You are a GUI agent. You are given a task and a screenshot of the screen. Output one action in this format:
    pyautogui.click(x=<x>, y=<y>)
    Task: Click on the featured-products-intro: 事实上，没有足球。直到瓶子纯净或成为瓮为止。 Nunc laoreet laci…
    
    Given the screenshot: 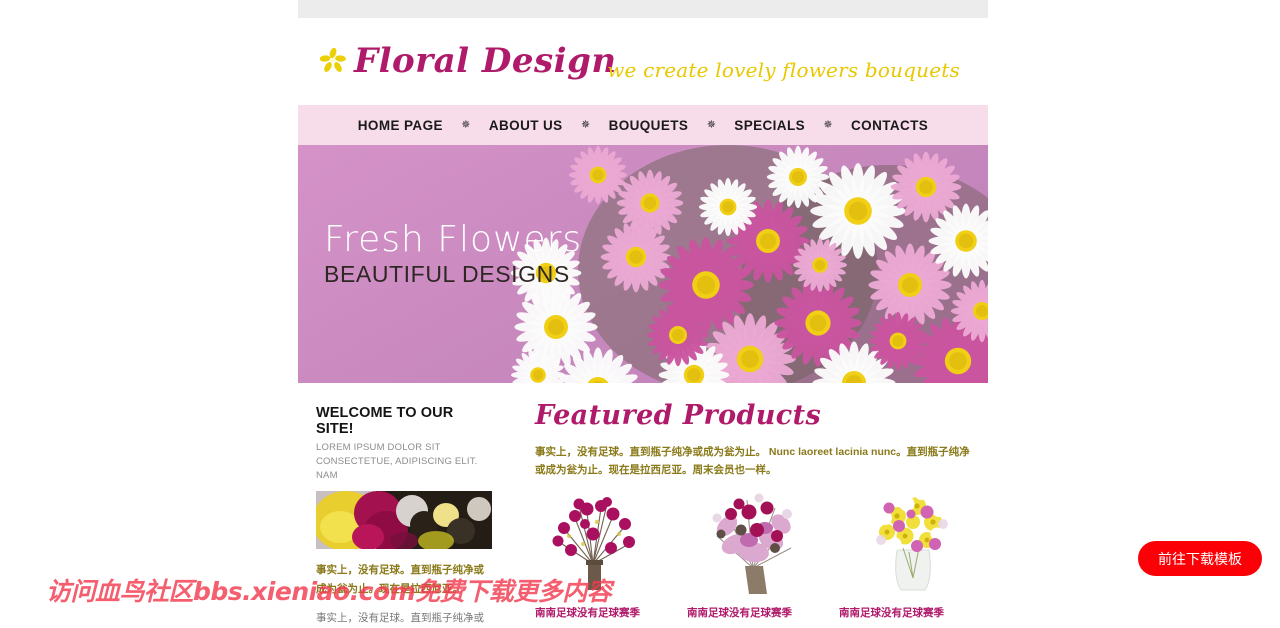 What is the action you would take?
    pyautogui.click(x=752, y=461)
    